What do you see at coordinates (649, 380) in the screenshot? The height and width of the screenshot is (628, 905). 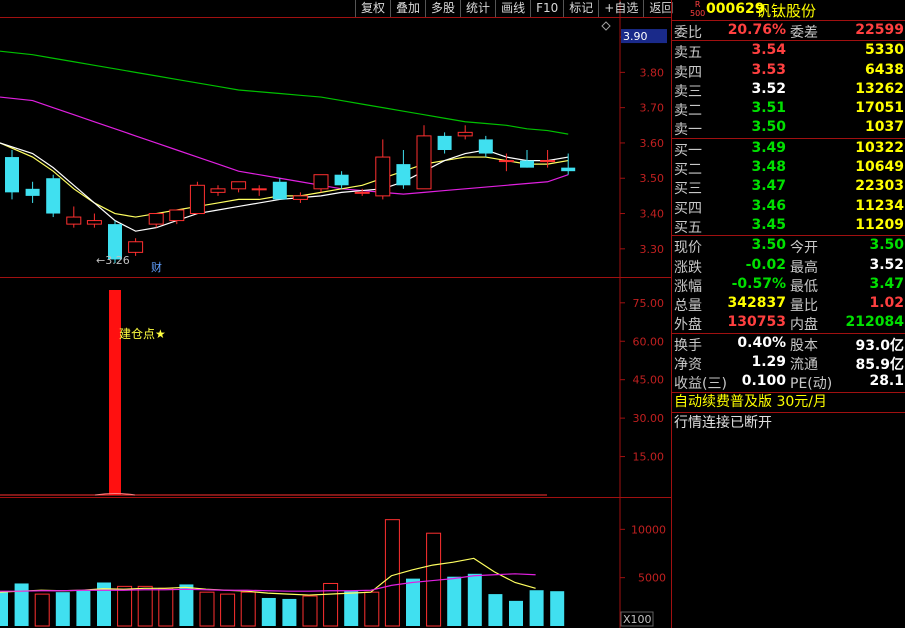 I see `y-tick-label: 45.00` at bounding box center [649, 380].